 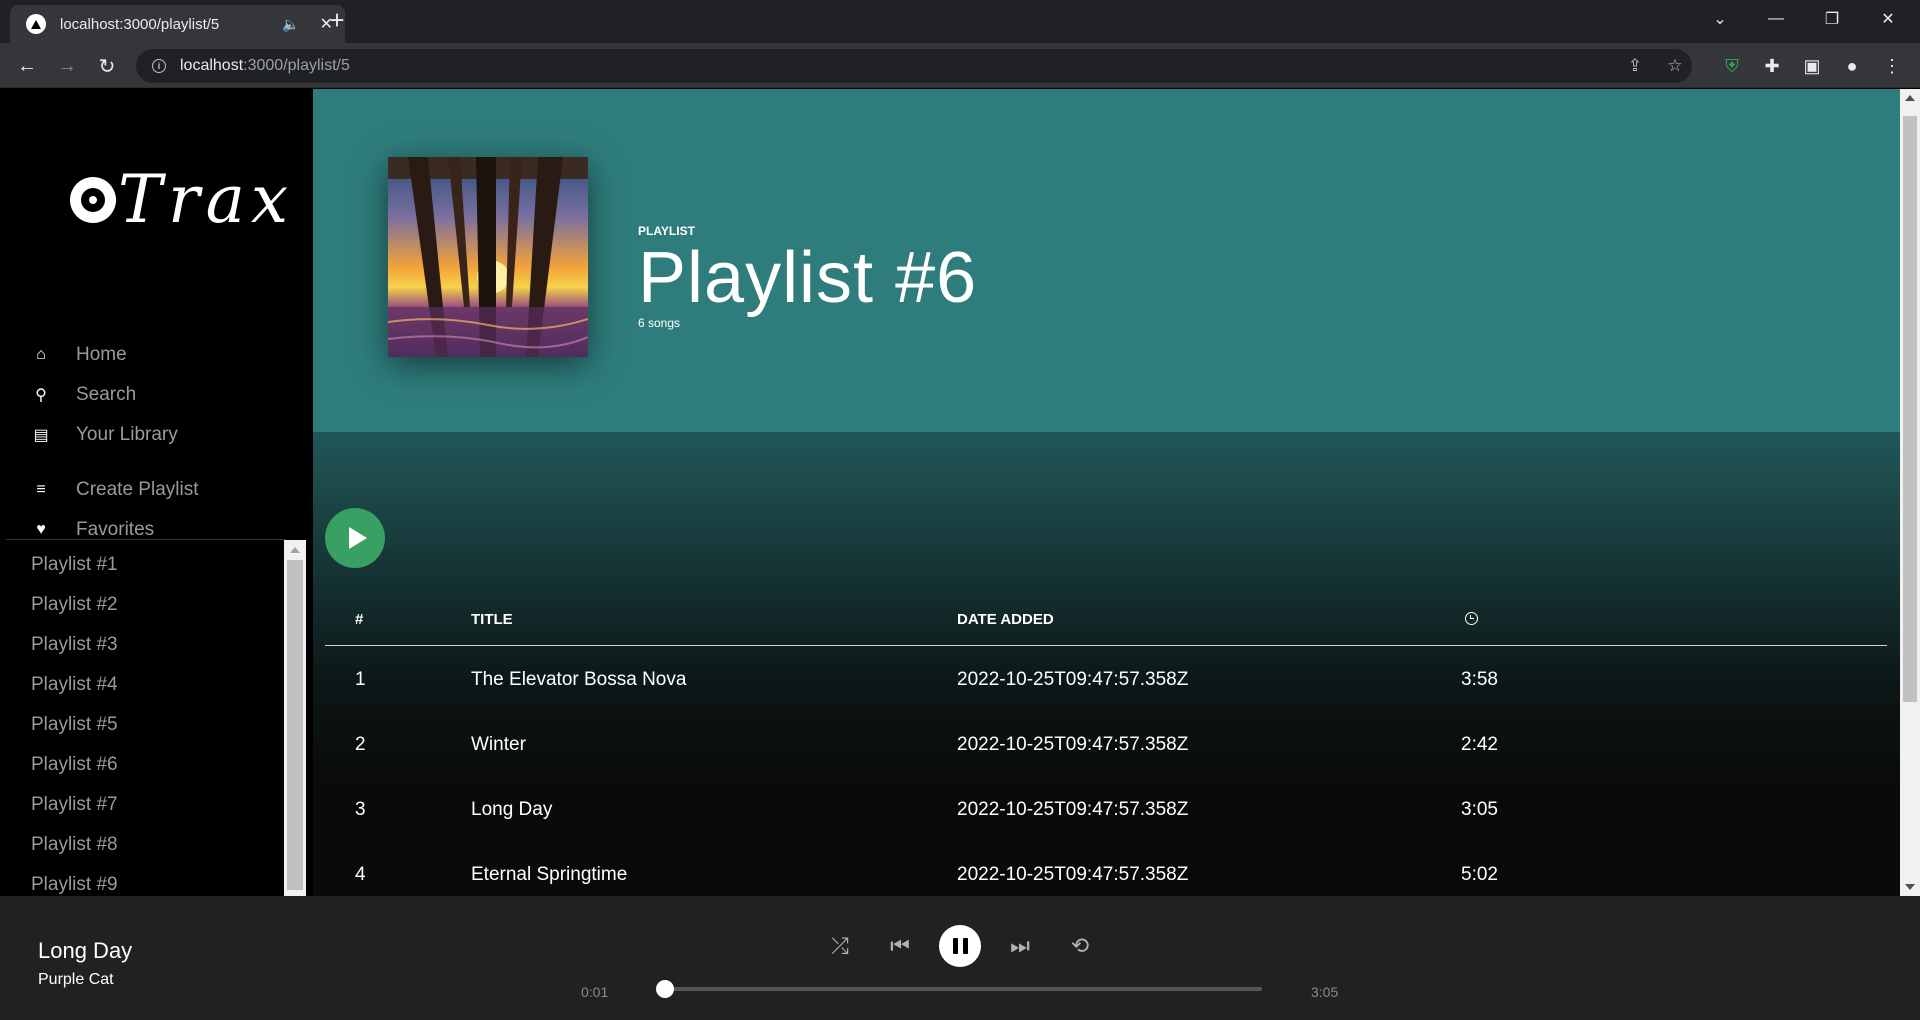 I want to click on sidebar-item-label: Your Library, so click(x=127, y=434).